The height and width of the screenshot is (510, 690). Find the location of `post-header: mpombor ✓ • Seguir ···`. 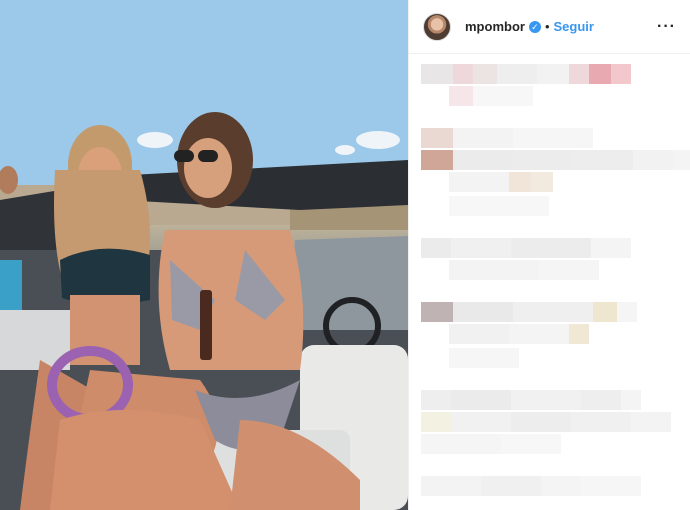

post-header: mpombor ✓ • Seguir ··· is located at coordinates (549, 27).